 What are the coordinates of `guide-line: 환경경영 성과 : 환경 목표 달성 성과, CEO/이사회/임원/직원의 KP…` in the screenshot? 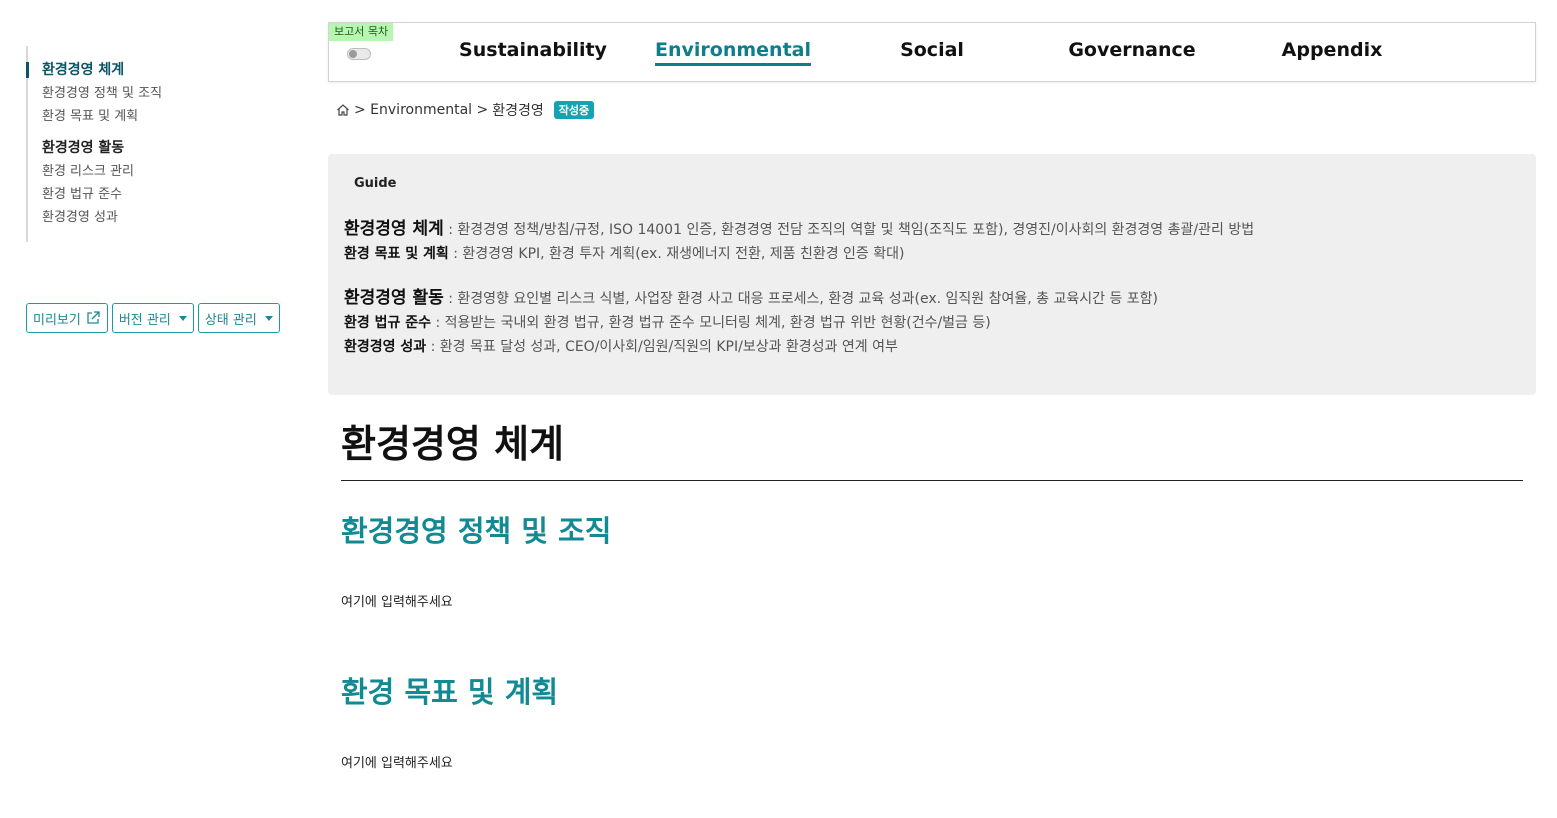 It's located at (932, 347).